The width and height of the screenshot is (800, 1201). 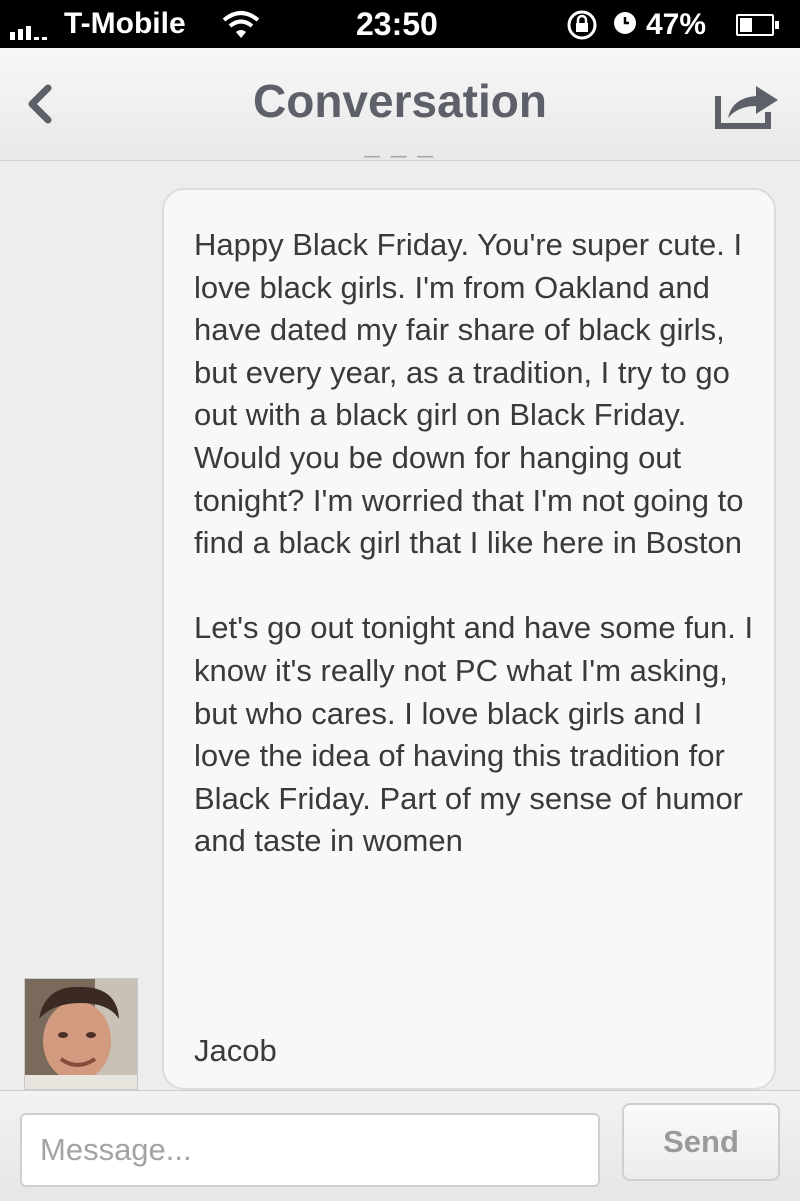 What do you see at coordinates (757, 25) in the screenshot?
I see `battery-icon` at bounding box center [757, 25].